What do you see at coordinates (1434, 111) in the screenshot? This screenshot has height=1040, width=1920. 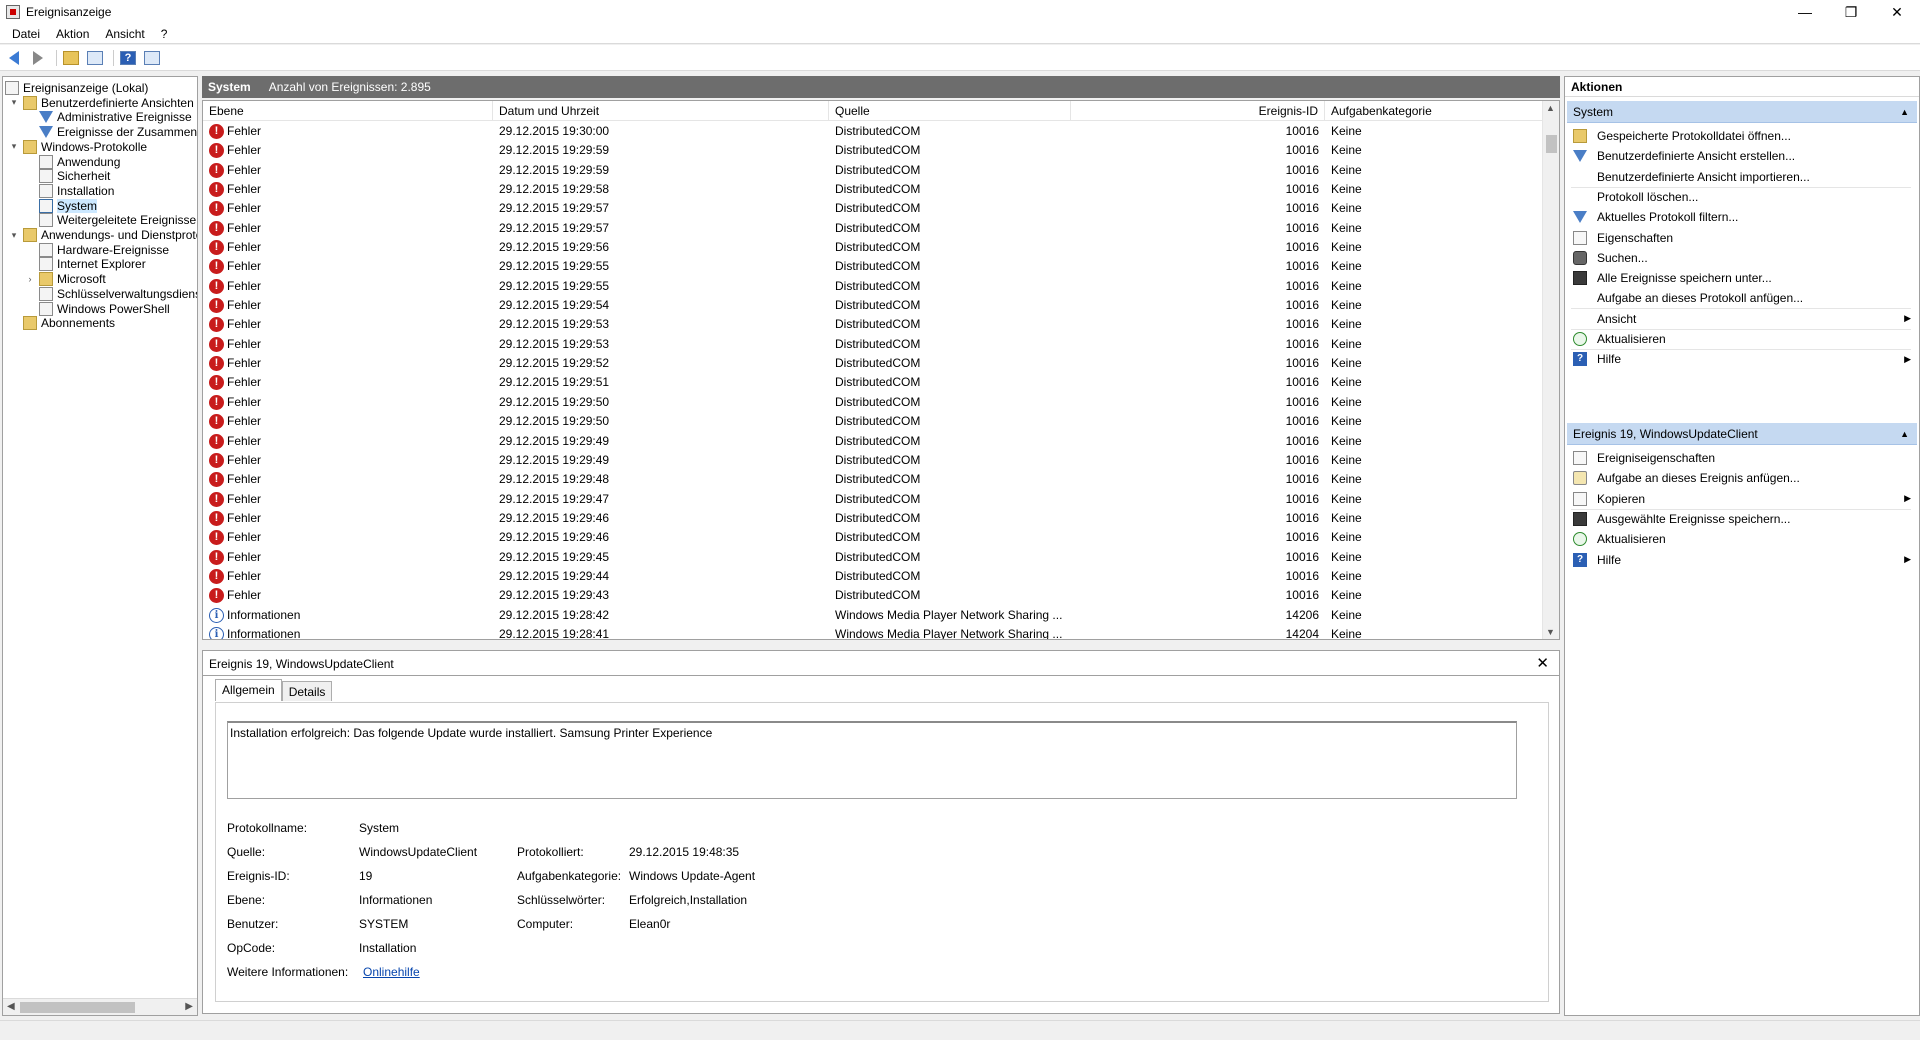 I see `column-aufgabenkategorie: Aufgabenkategorie` at bounding box center [1434, 111].